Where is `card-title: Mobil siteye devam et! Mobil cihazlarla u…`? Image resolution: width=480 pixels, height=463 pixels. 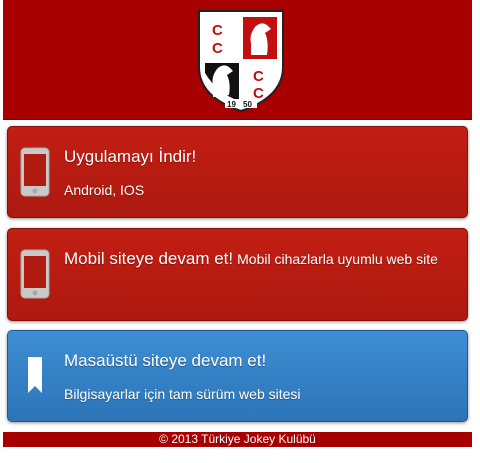 card-title: Mobil siteye devam et! Mobil cihazlarla u… is located at coordinates (251, 259).